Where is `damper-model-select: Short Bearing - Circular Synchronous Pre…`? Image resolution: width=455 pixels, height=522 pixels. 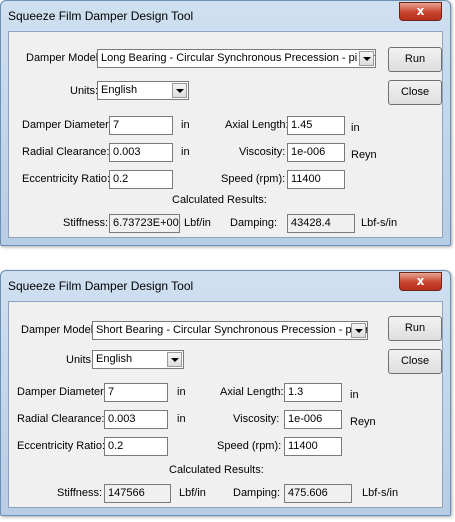 damper-model-select: Short Bearing - Circular Synchronous Pre… is located at coordinates (230, 330).